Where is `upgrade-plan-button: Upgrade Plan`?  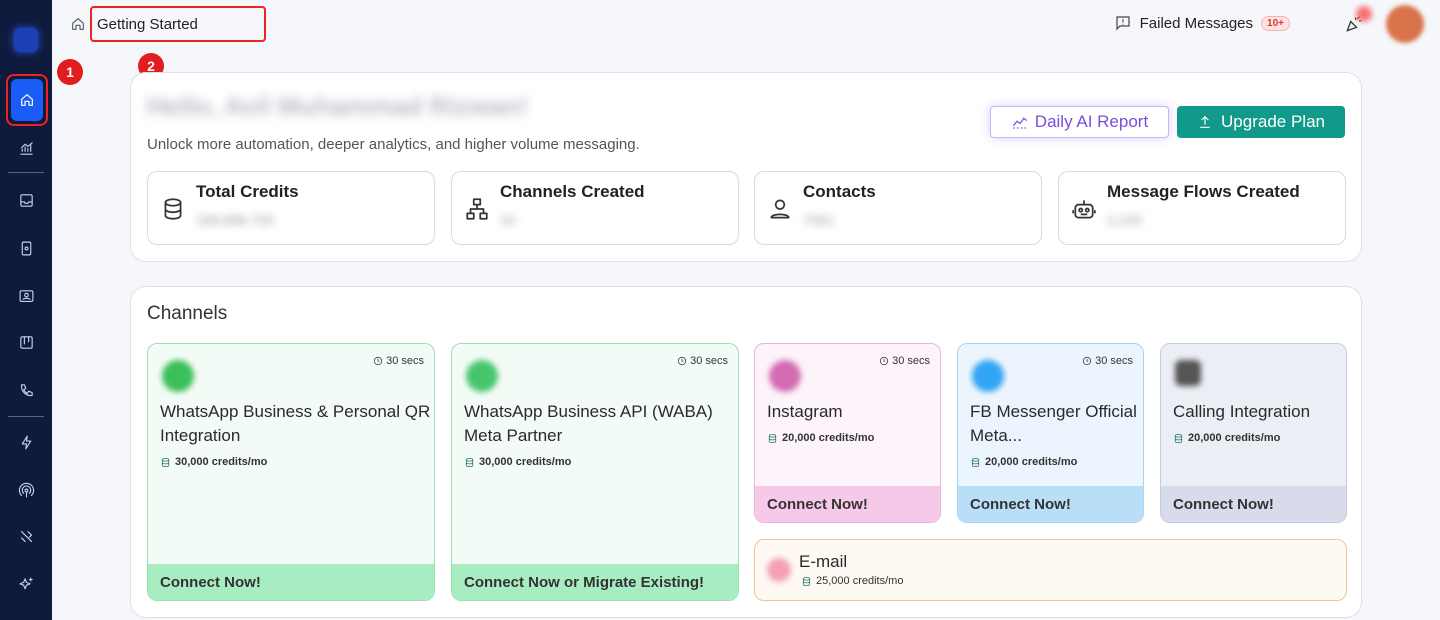 upgrade-plan-button: Upgrade Plan is located at coordinates (1261, 122).